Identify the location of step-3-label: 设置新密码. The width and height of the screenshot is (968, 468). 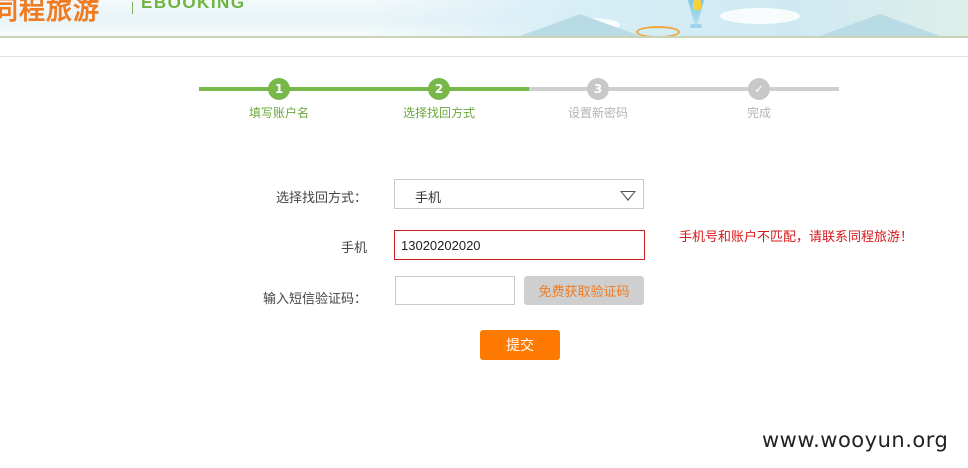
(597, 113).